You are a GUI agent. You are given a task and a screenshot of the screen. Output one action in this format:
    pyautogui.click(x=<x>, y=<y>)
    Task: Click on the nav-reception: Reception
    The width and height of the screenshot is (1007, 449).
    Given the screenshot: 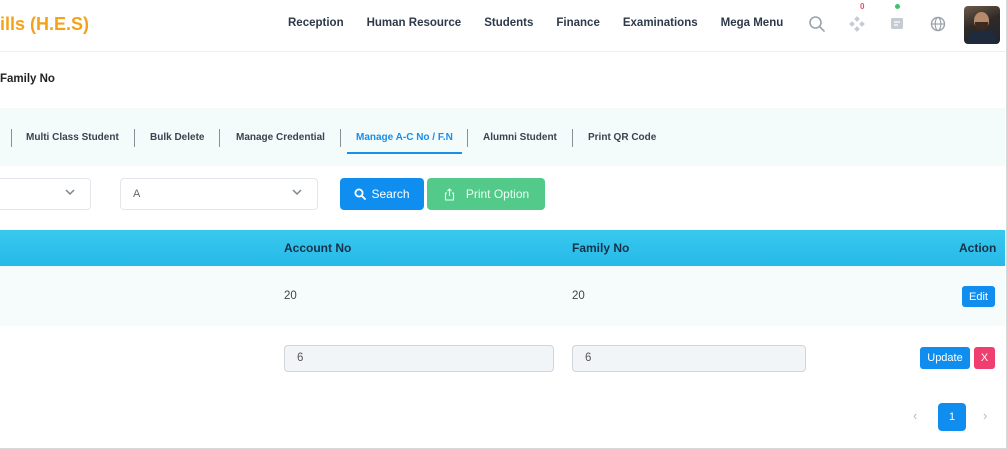 What is the action you would take?
    pyautogui.click(x=316, y=23)
    